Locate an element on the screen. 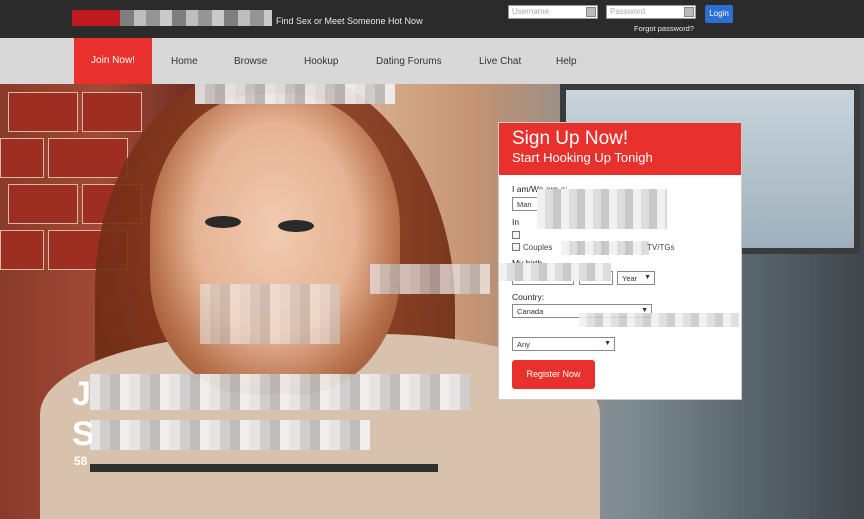  region-select-value: Any is located at coordinates (523, 344).